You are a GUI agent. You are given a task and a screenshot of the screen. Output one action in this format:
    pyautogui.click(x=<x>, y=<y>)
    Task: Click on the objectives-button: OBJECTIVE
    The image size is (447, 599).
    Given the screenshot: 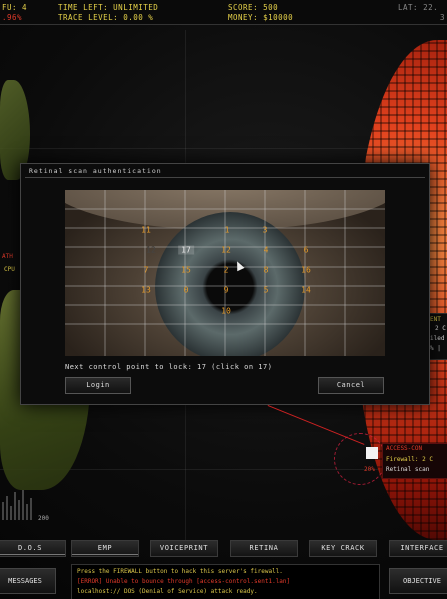 What is the action you would take?
    pyautogui.click(x=418, y=581)
    